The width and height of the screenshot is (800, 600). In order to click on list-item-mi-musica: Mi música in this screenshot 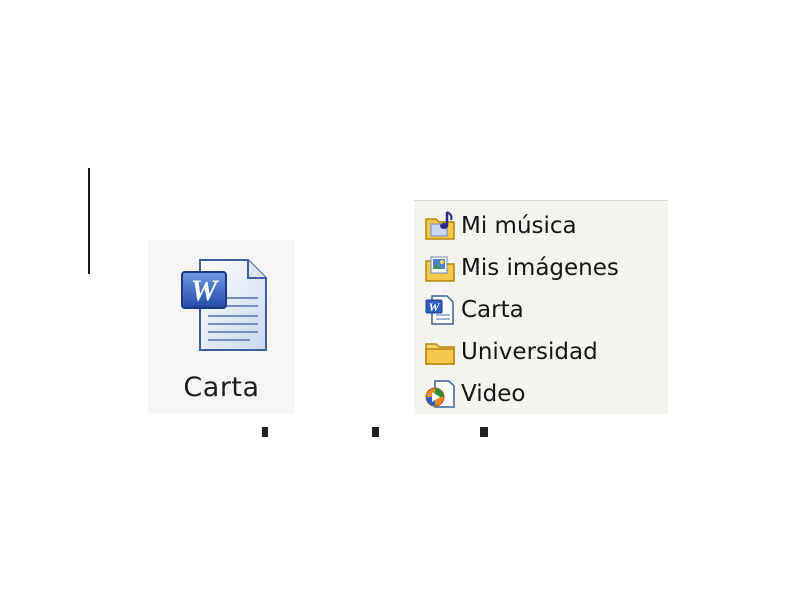, I will do `click(498, 226)`.